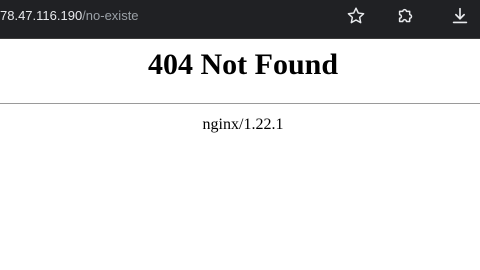  What do you see at coordinates (356, 16) in the screenshot?
I see `star-icon` at bounding box center [356, 16].